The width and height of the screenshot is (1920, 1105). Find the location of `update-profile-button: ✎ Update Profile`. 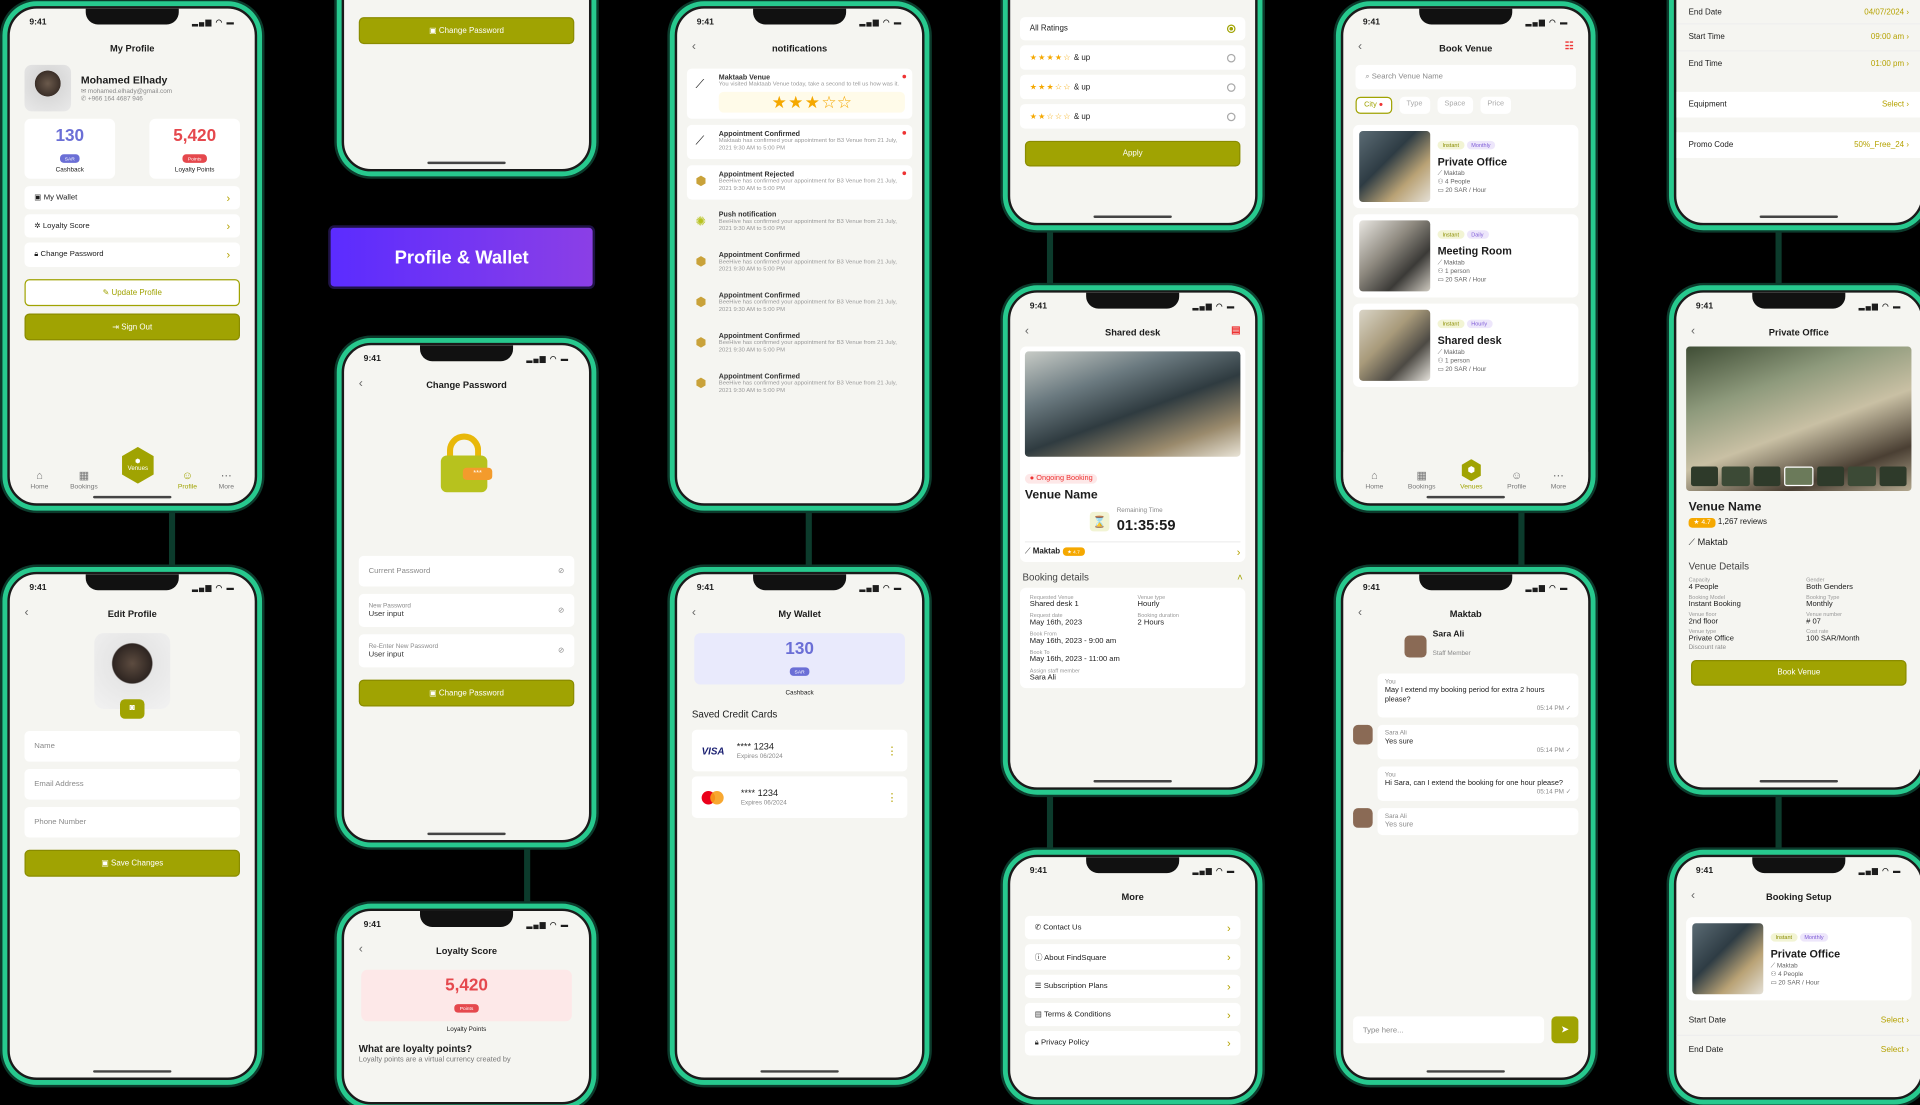

update-profile-button: ✎ Update Profile is located at coordinates (132, 293).